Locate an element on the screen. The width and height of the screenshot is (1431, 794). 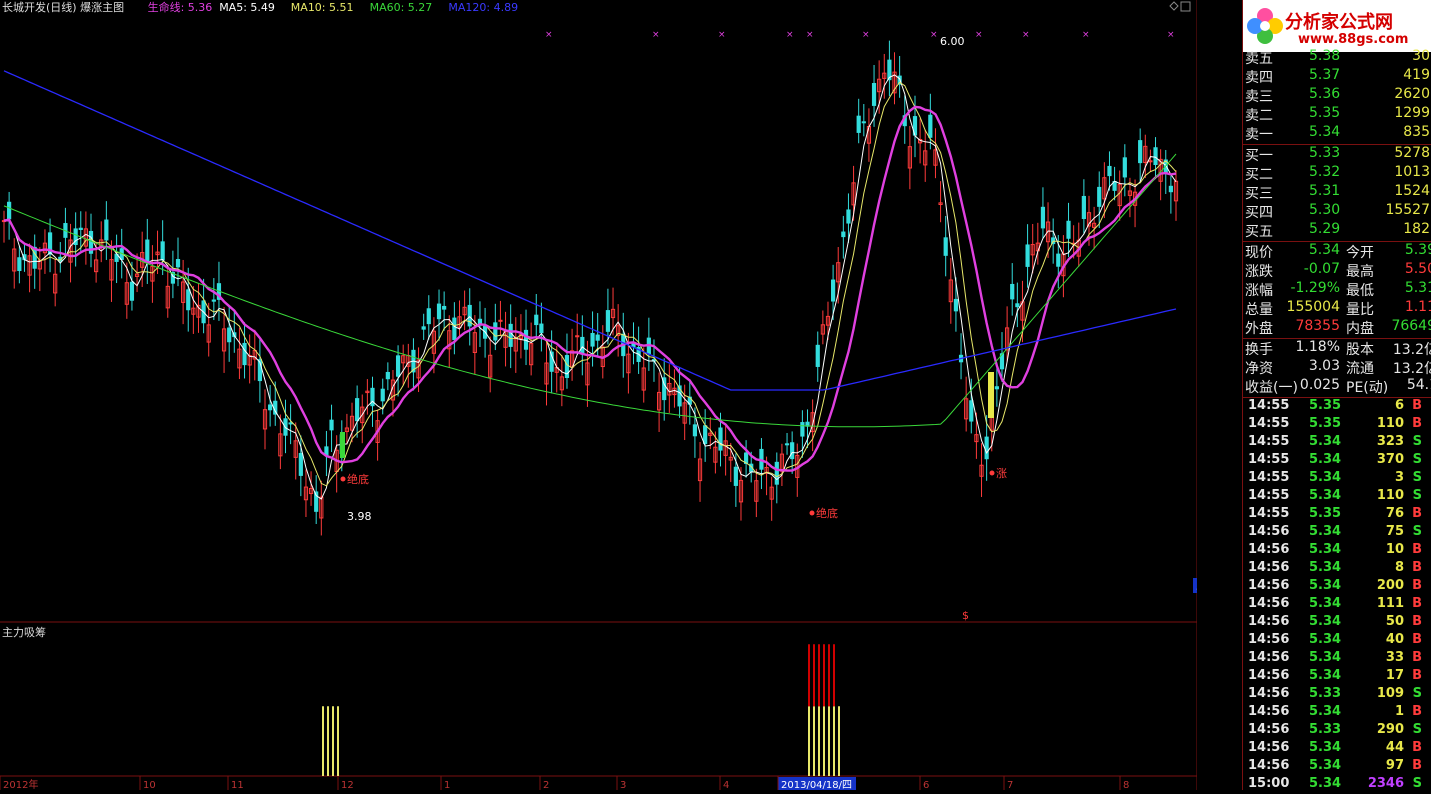
trade-volume: 50 is located at coordinates (1394, 621).